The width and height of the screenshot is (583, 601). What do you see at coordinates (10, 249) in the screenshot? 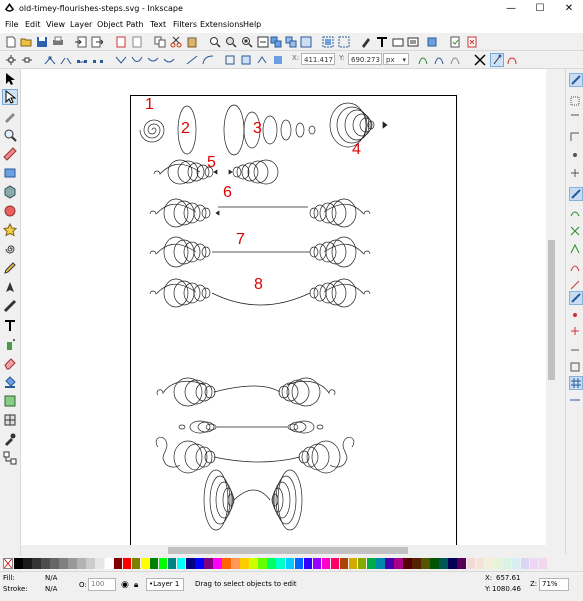
I see `spiral-tool-icon` at bounding box center [10, 249].